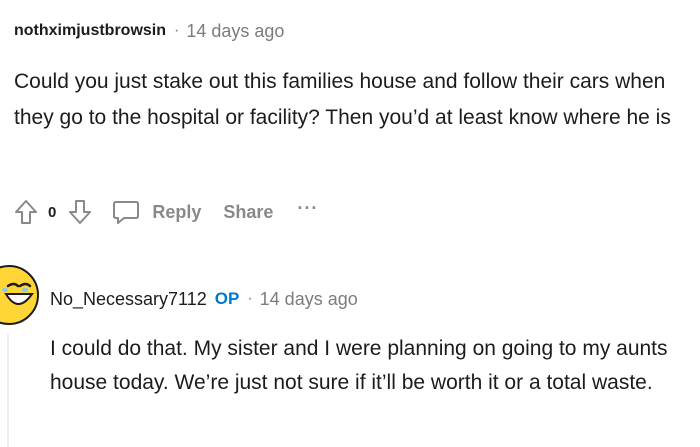 The image size is (700, 447). I want to click on reply-meta: No_Necessary7112 OP · 14 days ago, so click(204, 299).